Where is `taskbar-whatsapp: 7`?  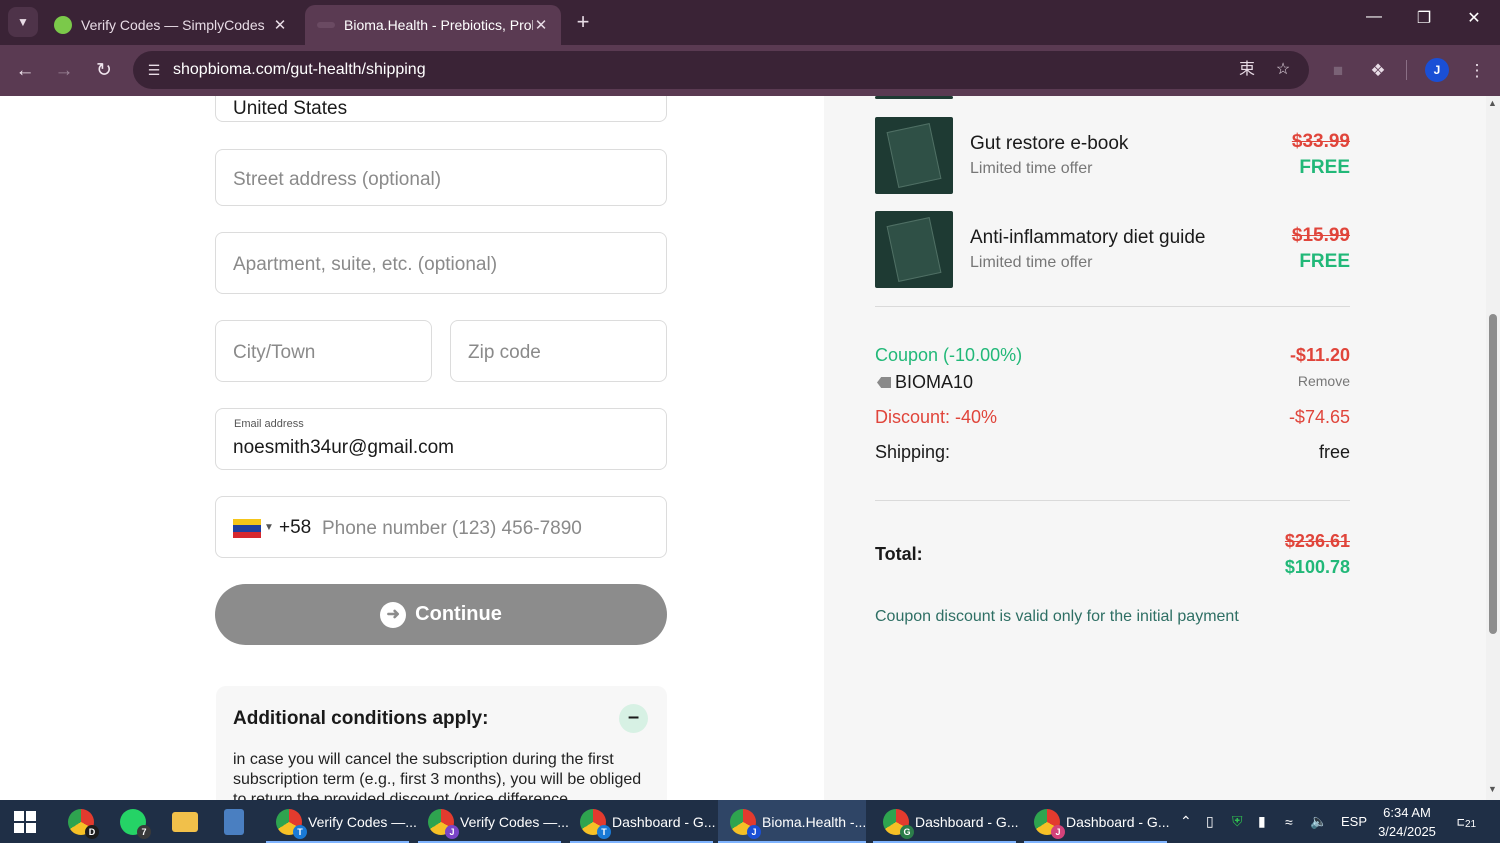
taskbar-whatsapp: 7 is located at coordinates (135, 821).